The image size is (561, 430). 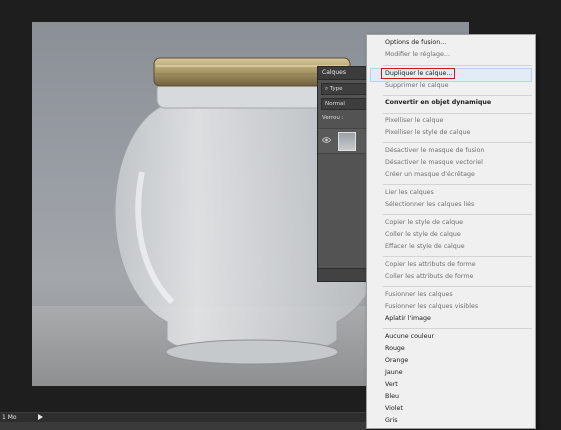 What do you see at coordinates (414, 121) in the screenshot?
I see `menu-item-rasterize-layer: Pixelliser le calque` at bounding box center [414, 121].